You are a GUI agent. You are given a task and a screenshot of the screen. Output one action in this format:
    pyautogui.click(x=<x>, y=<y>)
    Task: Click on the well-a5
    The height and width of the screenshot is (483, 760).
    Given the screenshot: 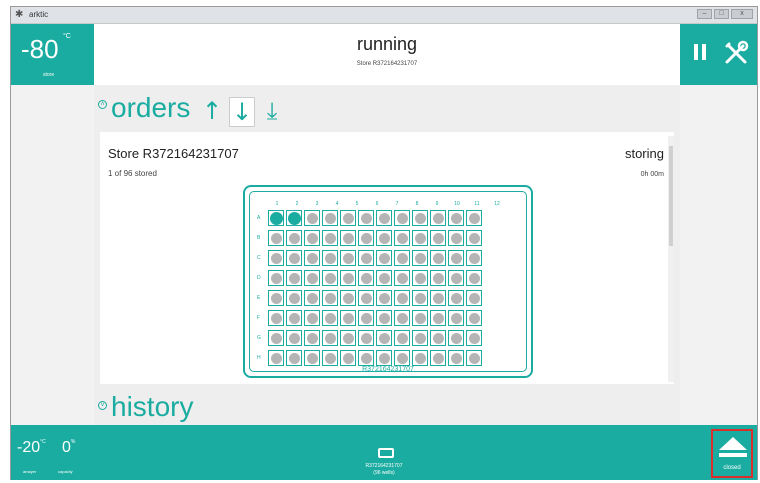 What is the action you would take?
    pyautogui.click(x=348, y=218)
    